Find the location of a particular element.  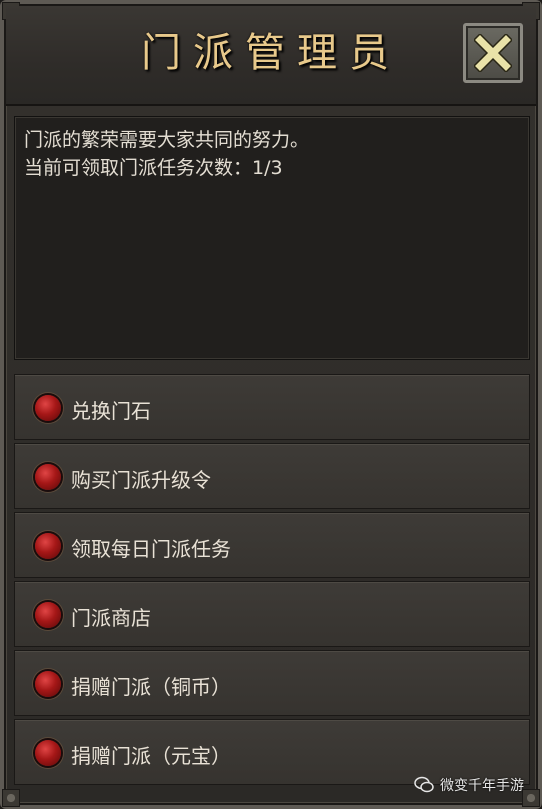

watermark-text: 微变千年手游 is located at coordinates (482, 786).